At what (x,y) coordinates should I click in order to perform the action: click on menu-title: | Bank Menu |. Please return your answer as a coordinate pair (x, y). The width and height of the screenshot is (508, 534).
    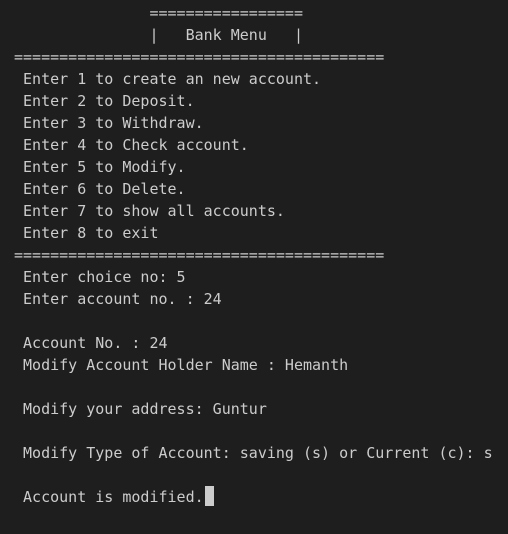
    Looking at the image, I should click on (158, 35).